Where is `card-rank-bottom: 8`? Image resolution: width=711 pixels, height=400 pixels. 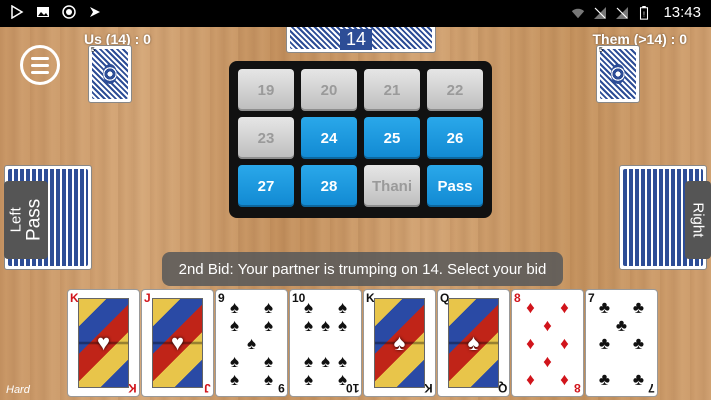 card-rank-bottom: 8 is located at coordinates (577, 388).